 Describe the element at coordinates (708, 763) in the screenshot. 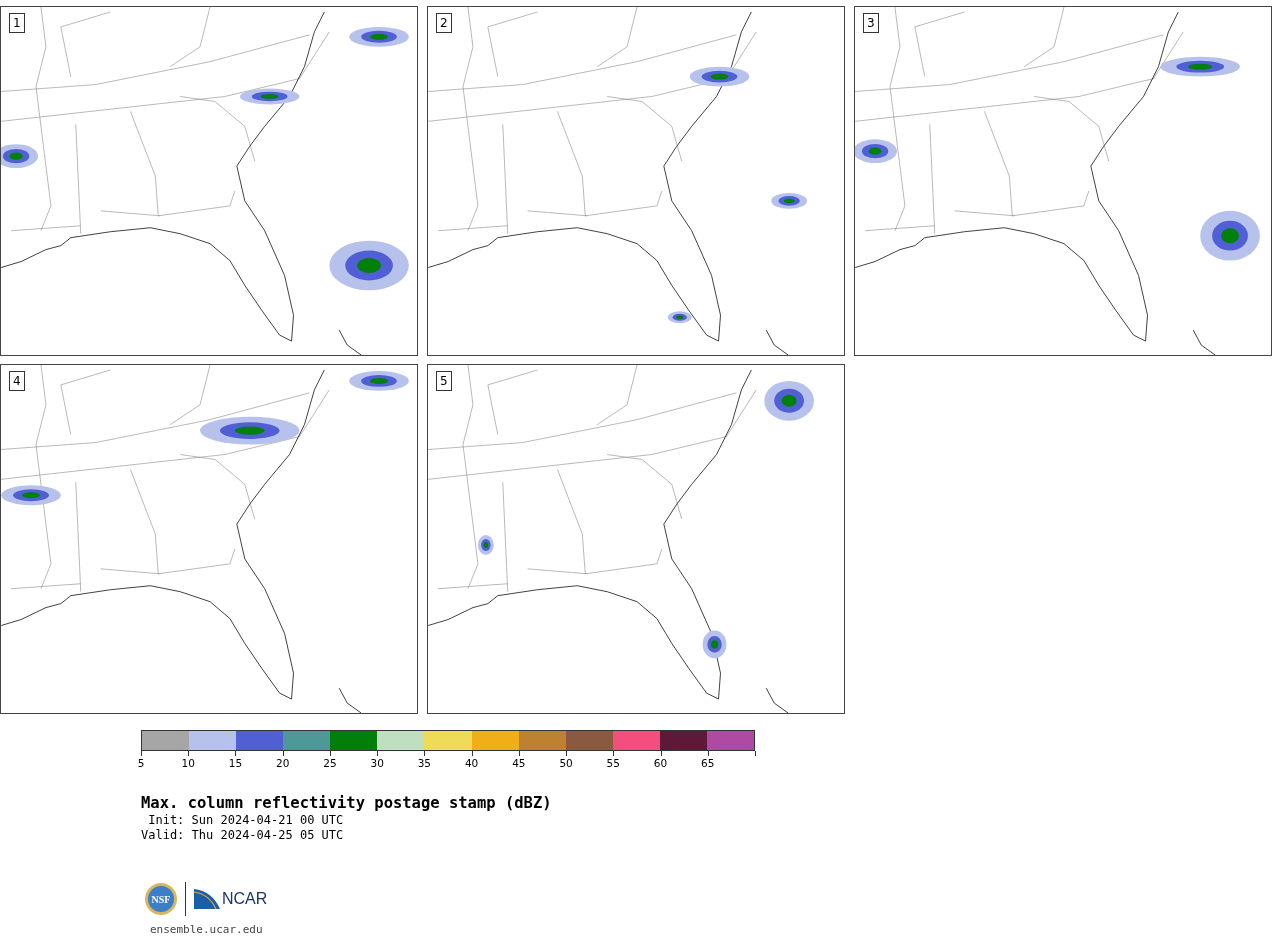

I see `tick-label: 65` at that location.